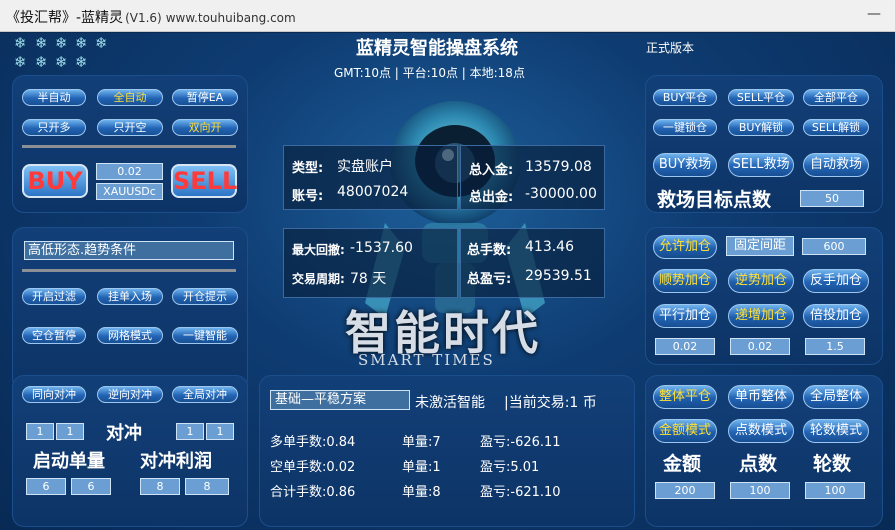 This screenshot has width=895, height=530. I want to click on buy-button: BUY, so click(55, 181).